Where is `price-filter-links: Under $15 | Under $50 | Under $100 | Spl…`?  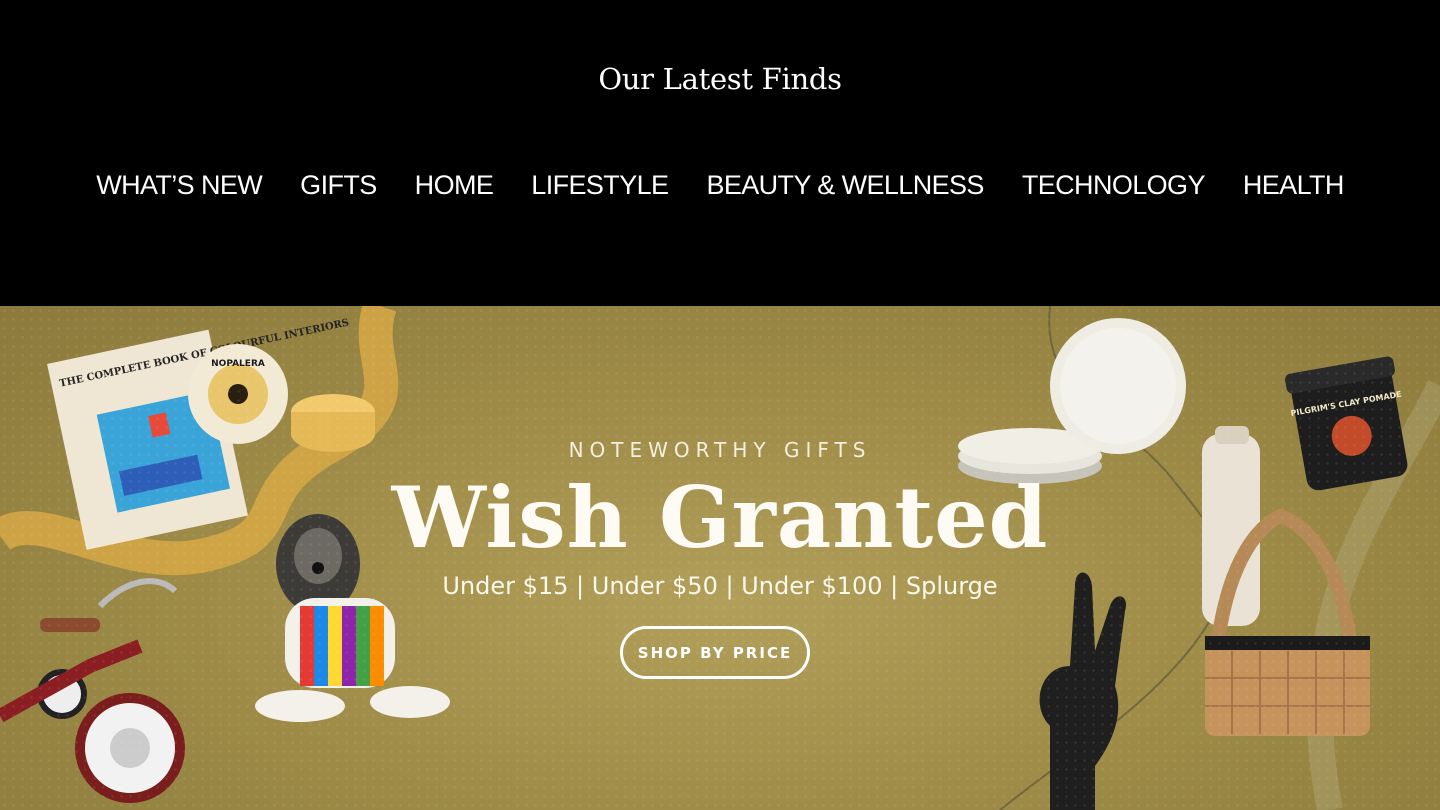
price-filter-links: Under $15 | Under $50 | Under $100 | Spl… is located at coordinates (720, 586).